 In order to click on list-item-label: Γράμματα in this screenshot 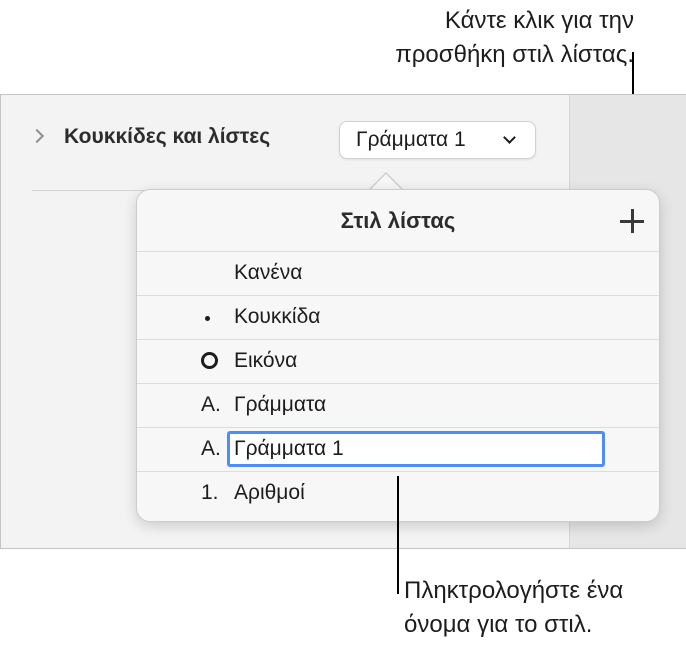, I will do `click(280, 404)`.